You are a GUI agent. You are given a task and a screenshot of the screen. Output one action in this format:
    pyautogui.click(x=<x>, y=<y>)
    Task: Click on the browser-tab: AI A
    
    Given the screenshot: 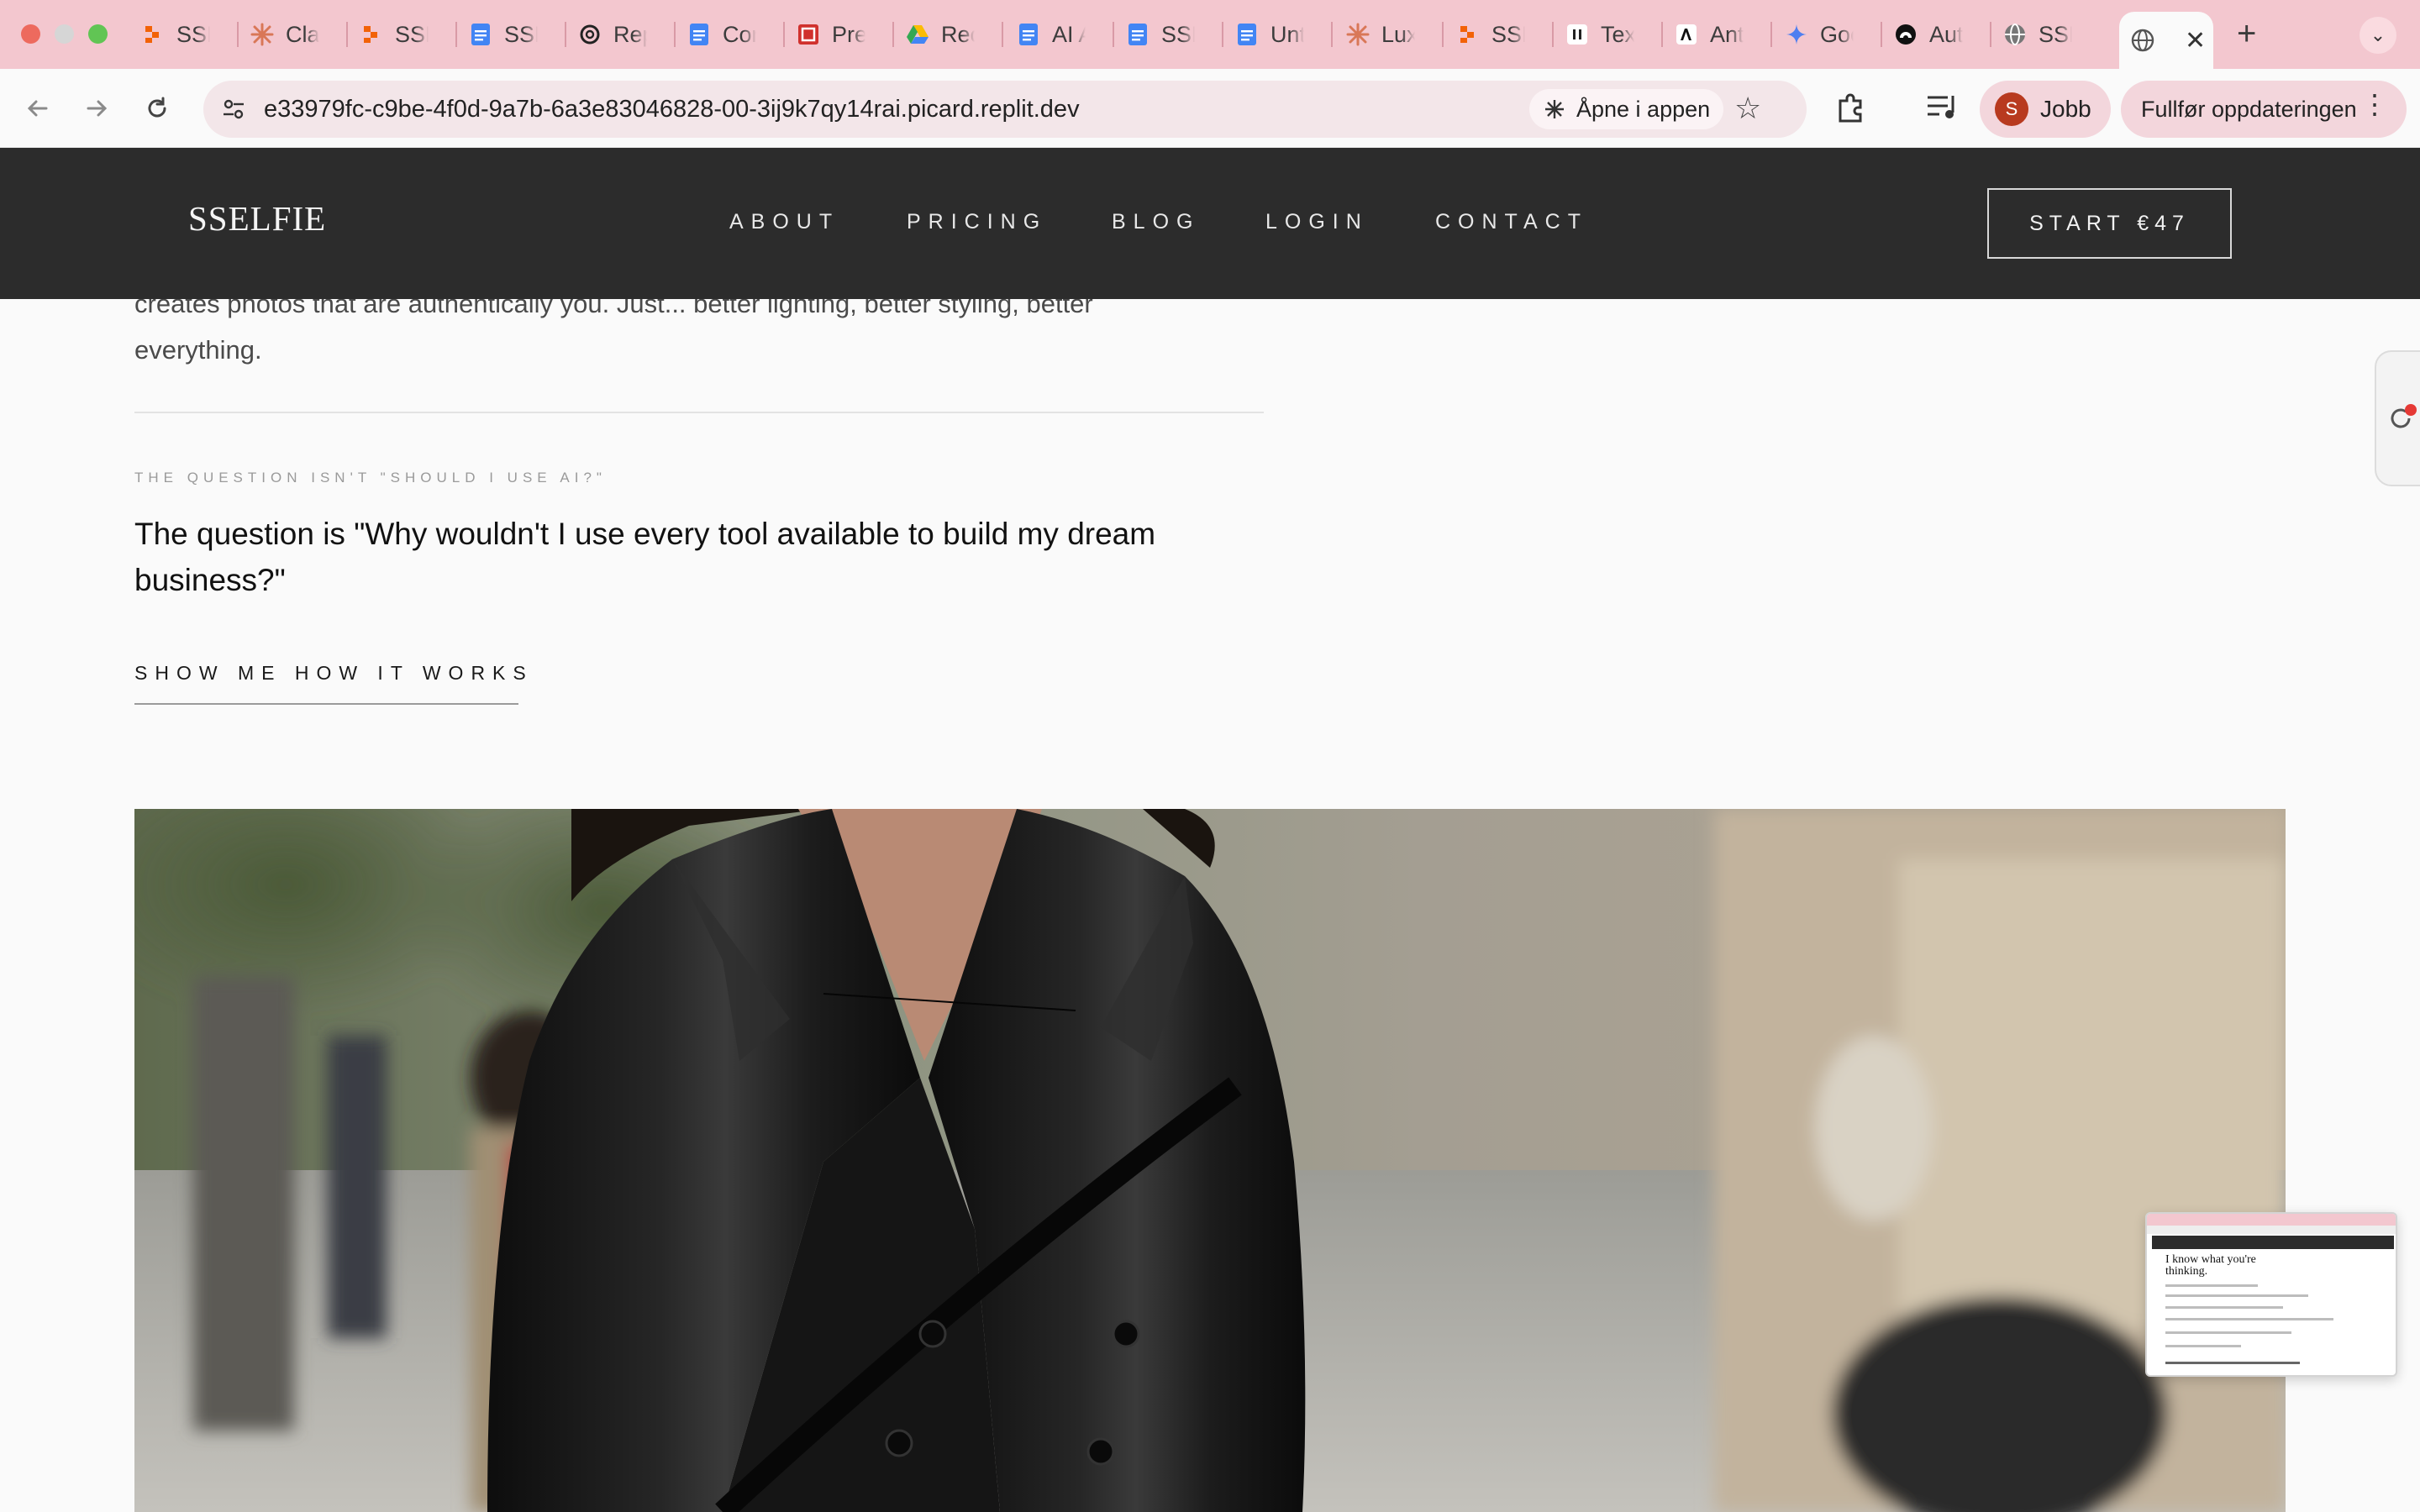 What is the action you would take?
    pyautogui.click(x=1063, y=34)
    